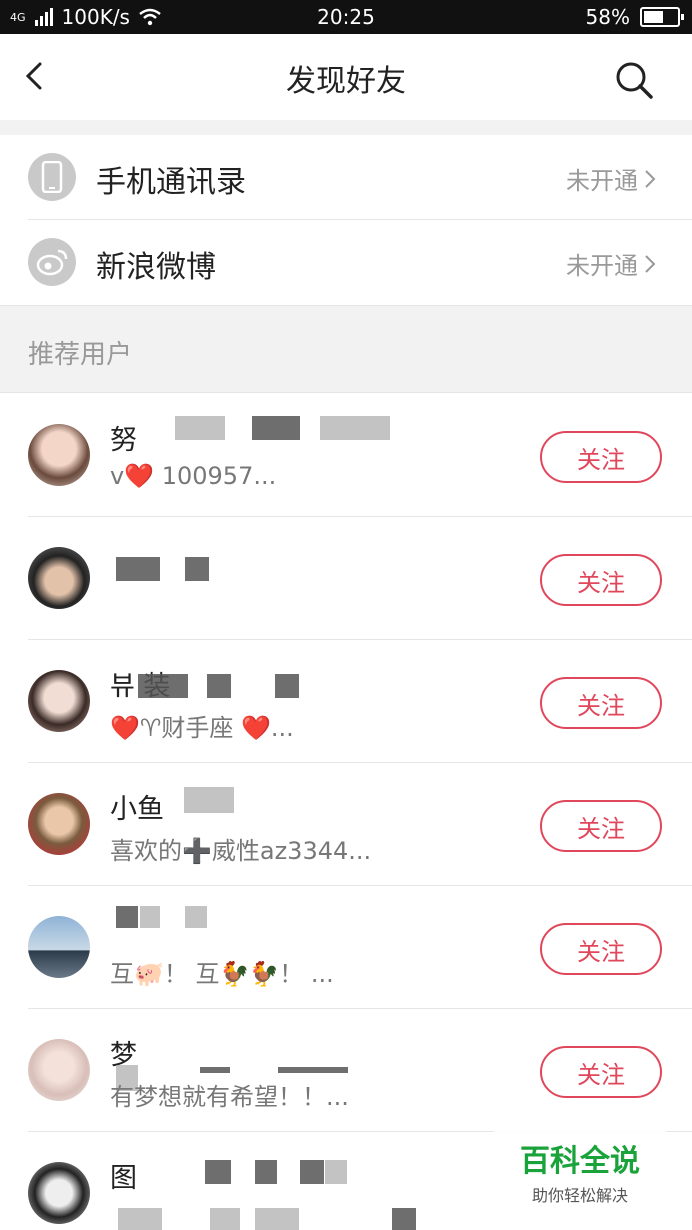 The height and width of the screenshot is (1230, 692). I want to click on entry-label: 手机通讯录, so click(171, 182).